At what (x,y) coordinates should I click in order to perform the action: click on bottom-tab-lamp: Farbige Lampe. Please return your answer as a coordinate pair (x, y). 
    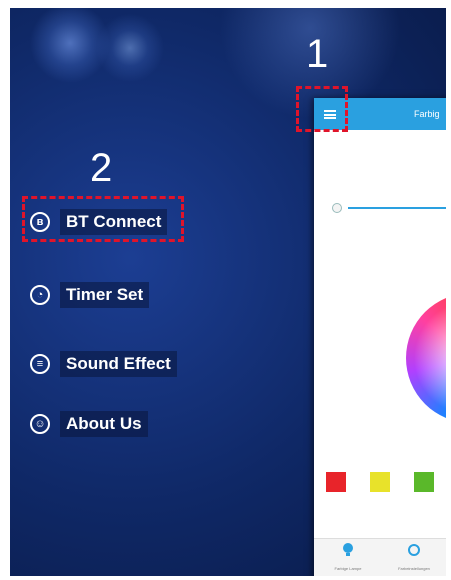
    Looking at the image, I should click on (348, 557).